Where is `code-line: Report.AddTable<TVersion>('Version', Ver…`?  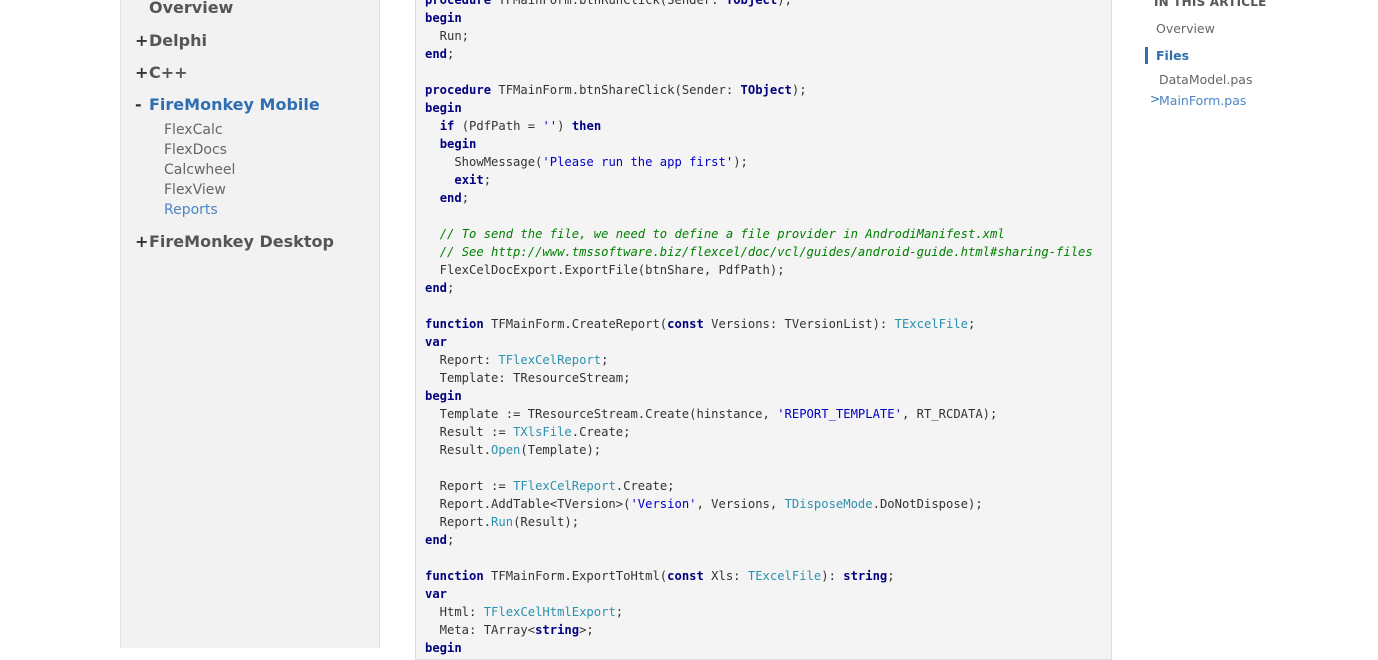
code-line: Report.AddTable<TVersion>('Version', Ver… is located at coordinates (704, 504).